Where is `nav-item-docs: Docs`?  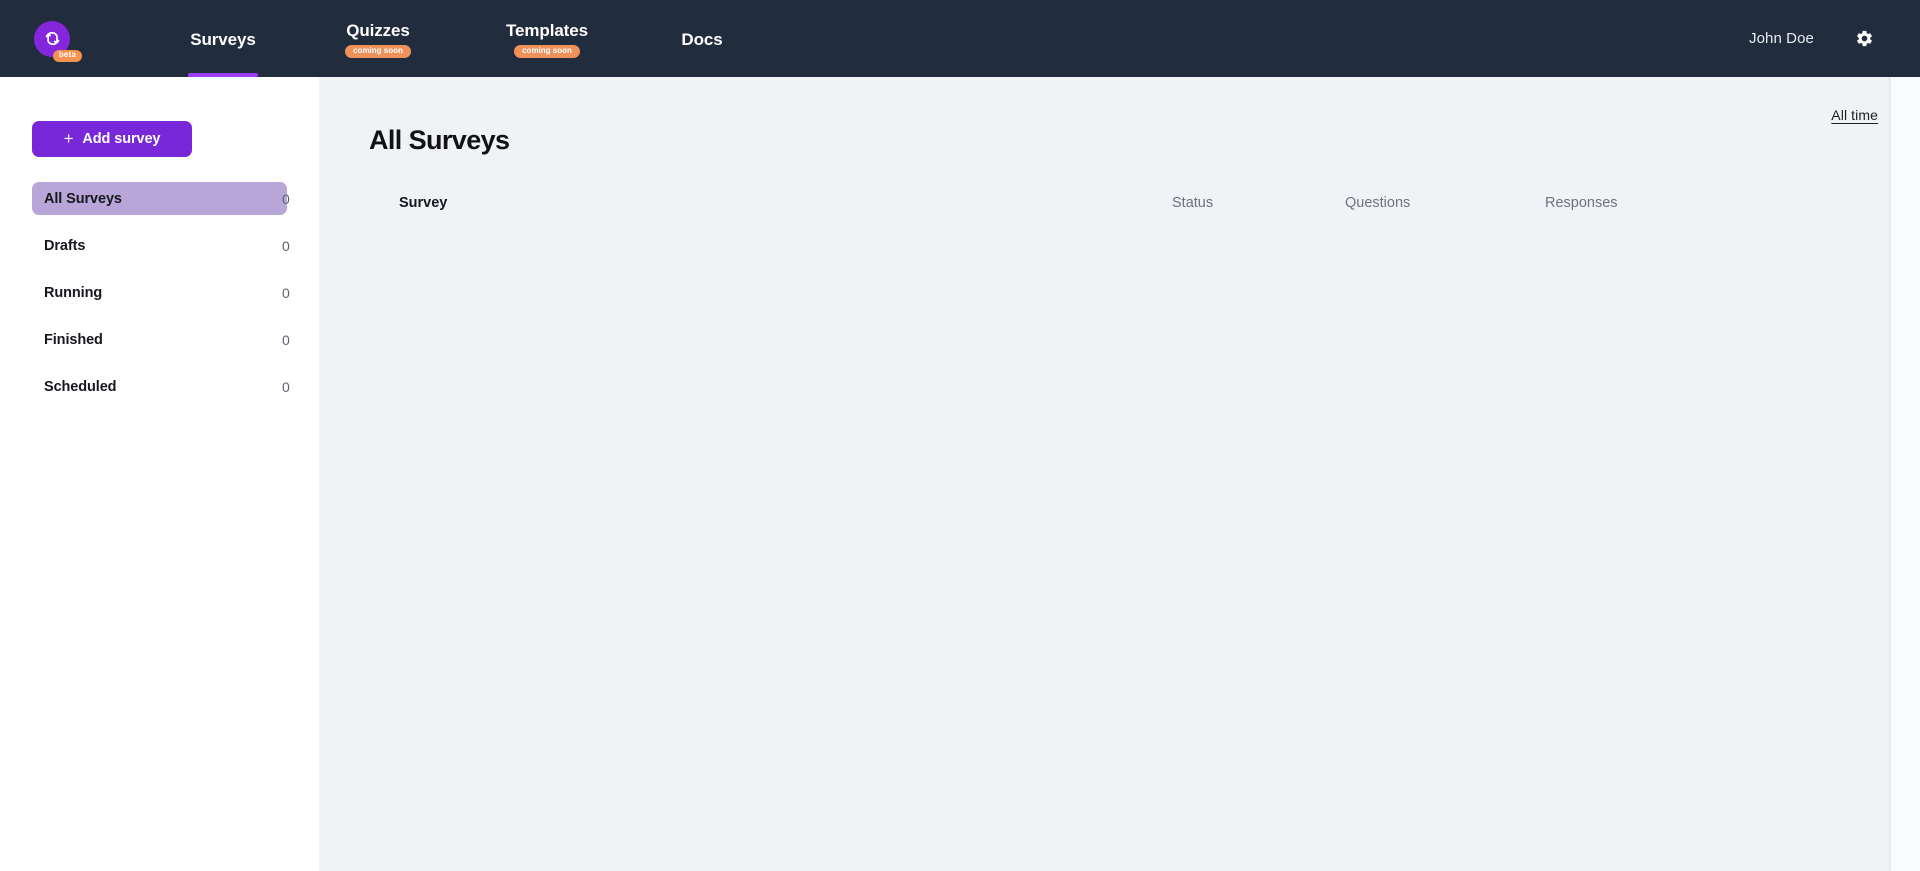
nav-item-docs: Docs is located at coordinates (702, 38).